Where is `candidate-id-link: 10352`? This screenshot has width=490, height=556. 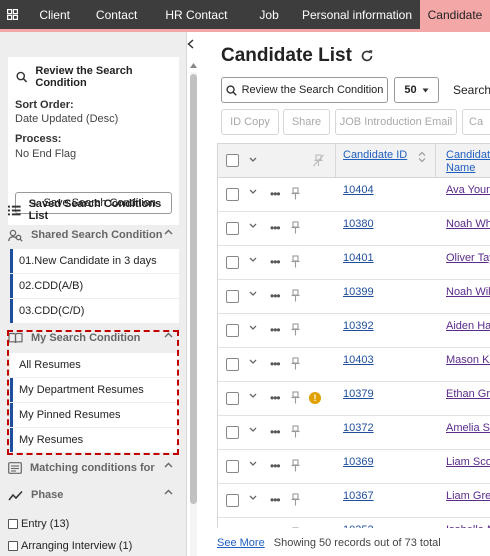
candidate-id-link: 10352 is located at coordinates (358, 526).